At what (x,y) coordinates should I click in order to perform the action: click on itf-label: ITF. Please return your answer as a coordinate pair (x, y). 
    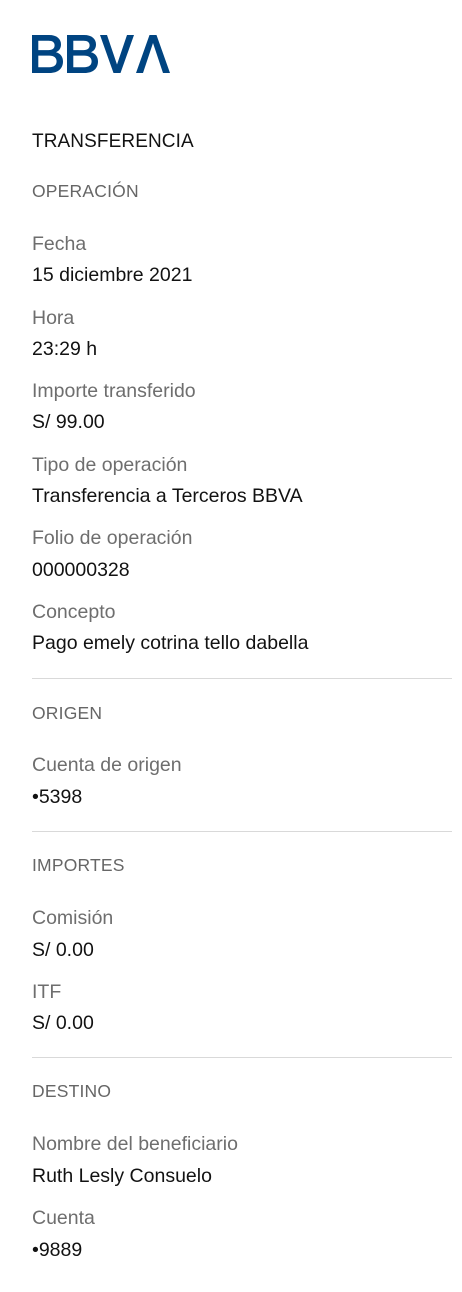
    Looking at the image, I should click on (47, 992).